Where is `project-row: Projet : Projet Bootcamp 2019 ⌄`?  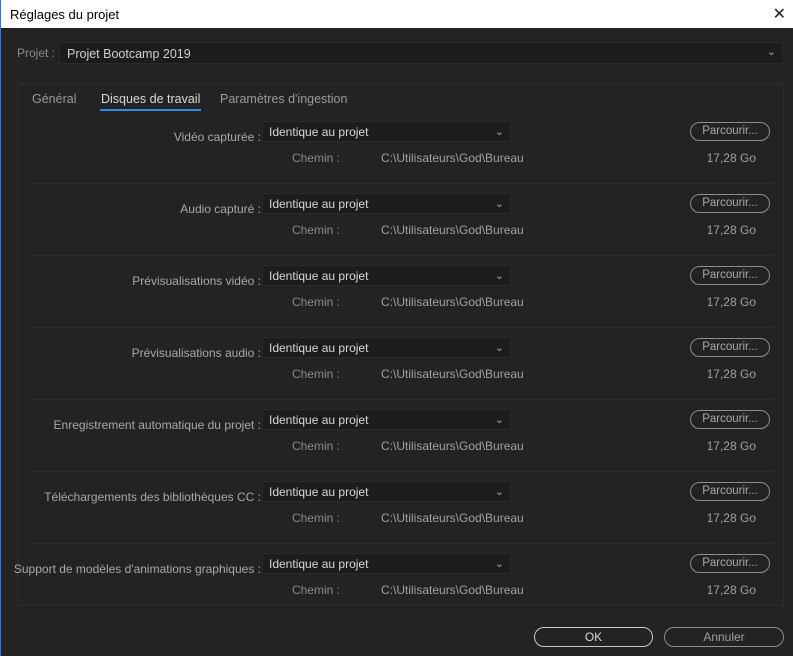 project-row: Projet : Projet Bootcamp 2019 ⌄ is located at coordinates (400, 53).